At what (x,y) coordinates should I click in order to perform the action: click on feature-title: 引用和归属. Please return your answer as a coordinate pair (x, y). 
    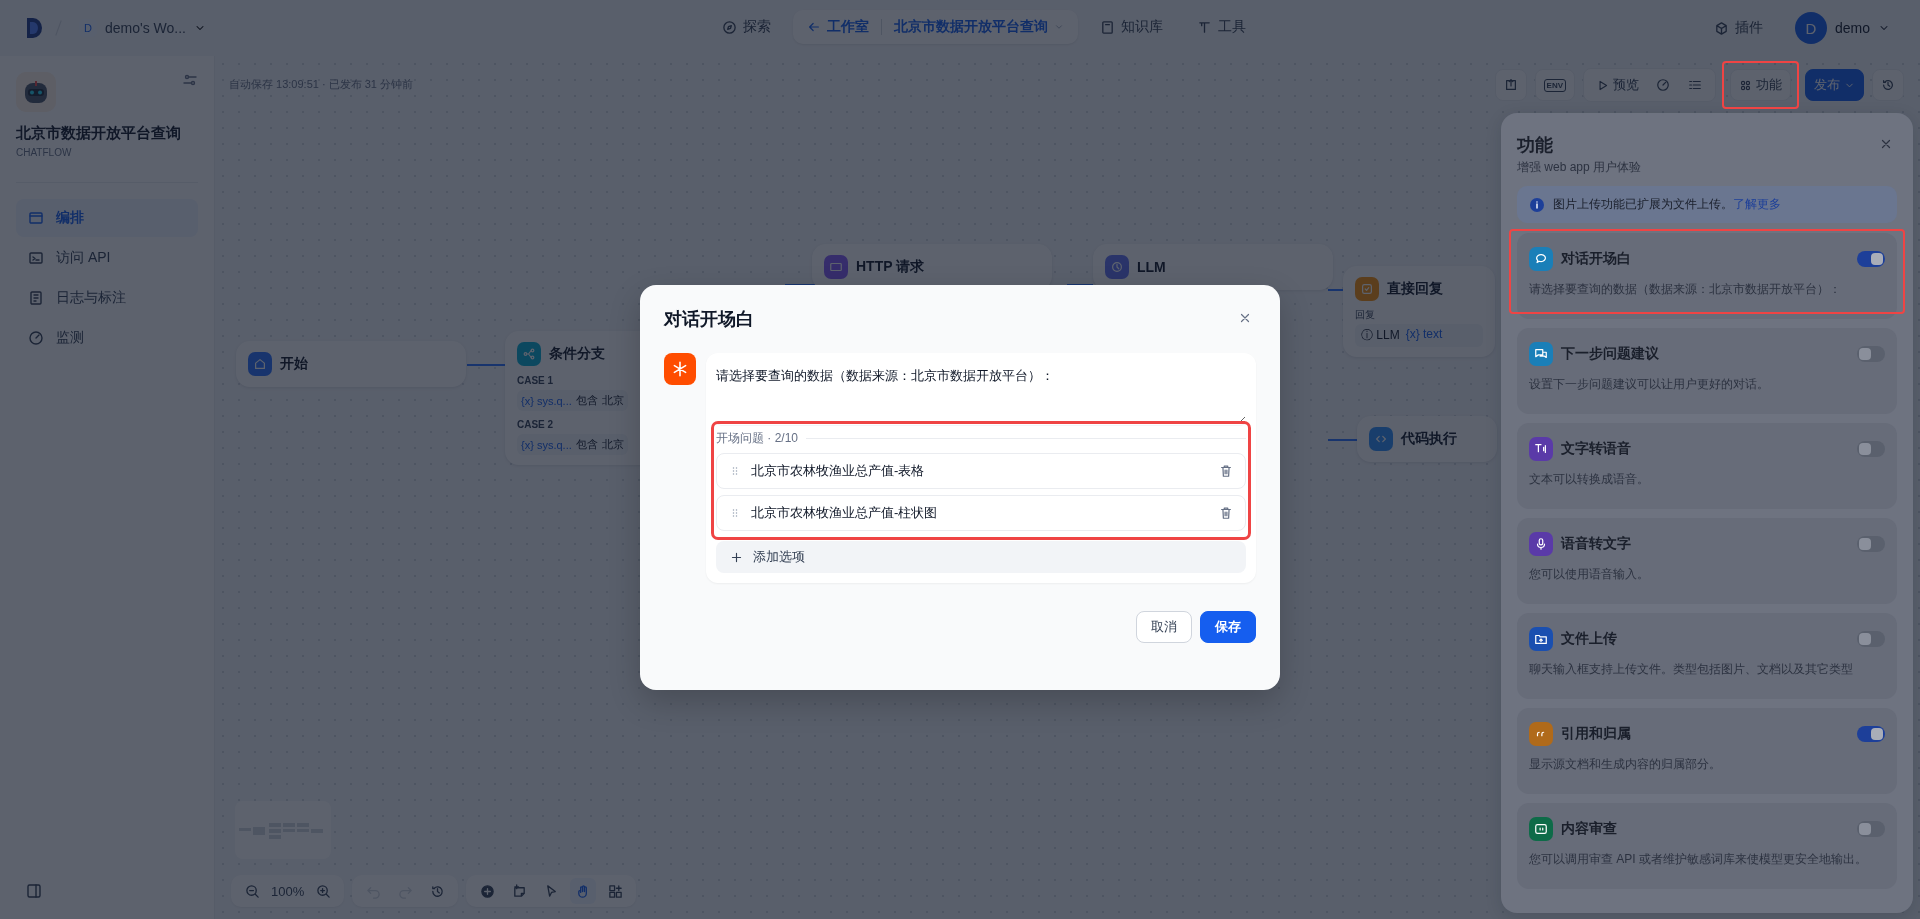
    Looking at the image, I should click on (1596, 734).